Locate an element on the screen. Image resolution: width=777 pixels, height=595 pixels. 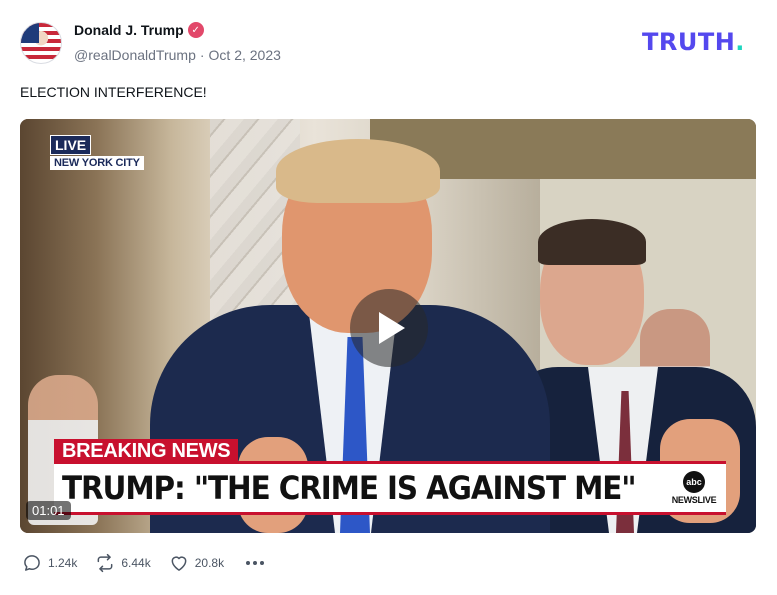
heart-icon is located at coordinates (179, 563).